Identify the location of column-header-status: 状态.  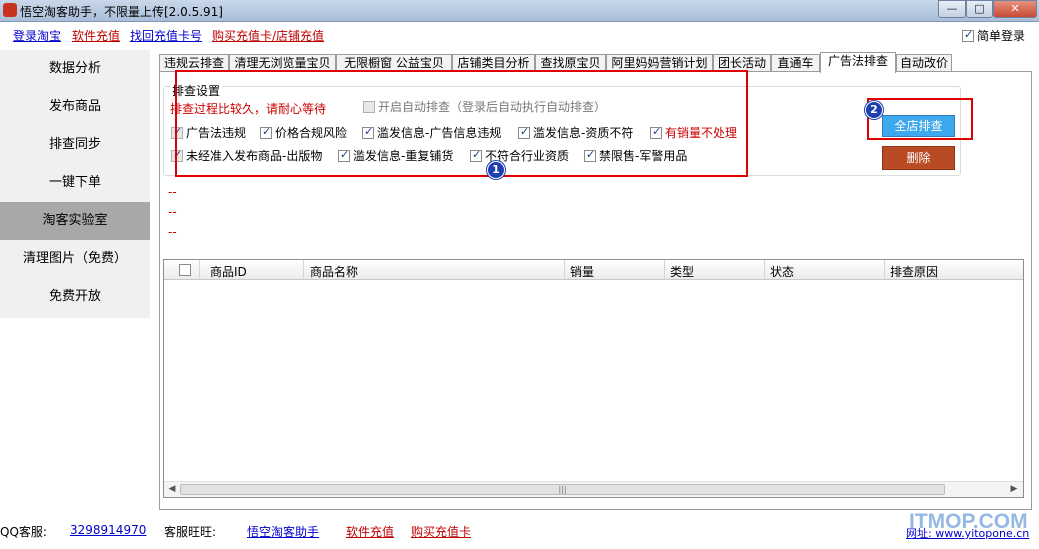
(782, 271).